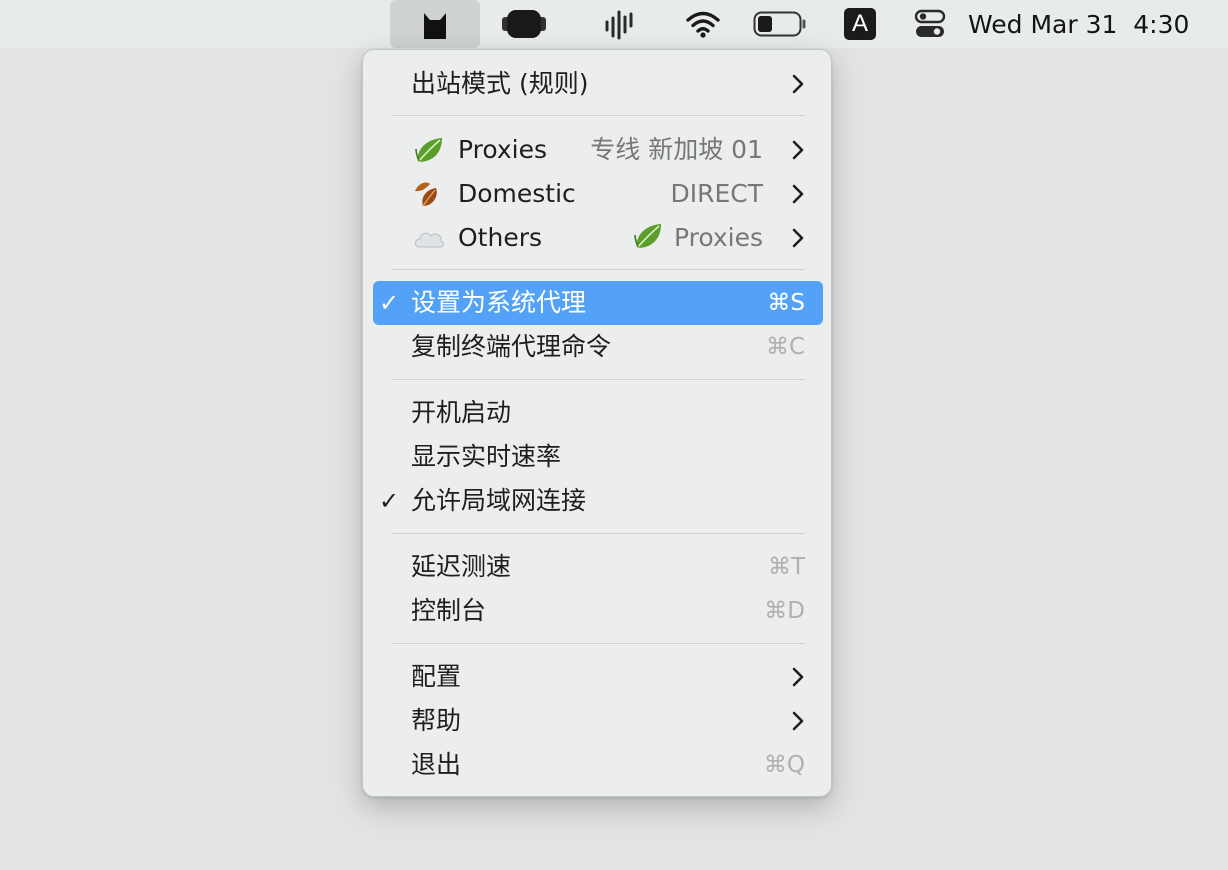 The width and height of the screenshot is (1228, 870). I want to click on menu-item-group-others: Others Proxies, so click(598, 238).